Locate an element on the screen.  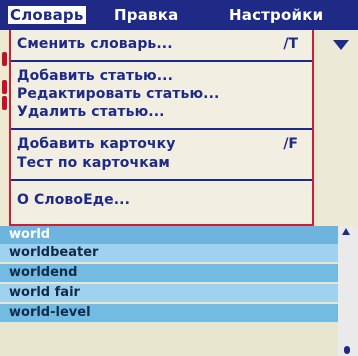
list-item: worldbeater is located at coordinates (170, 253).